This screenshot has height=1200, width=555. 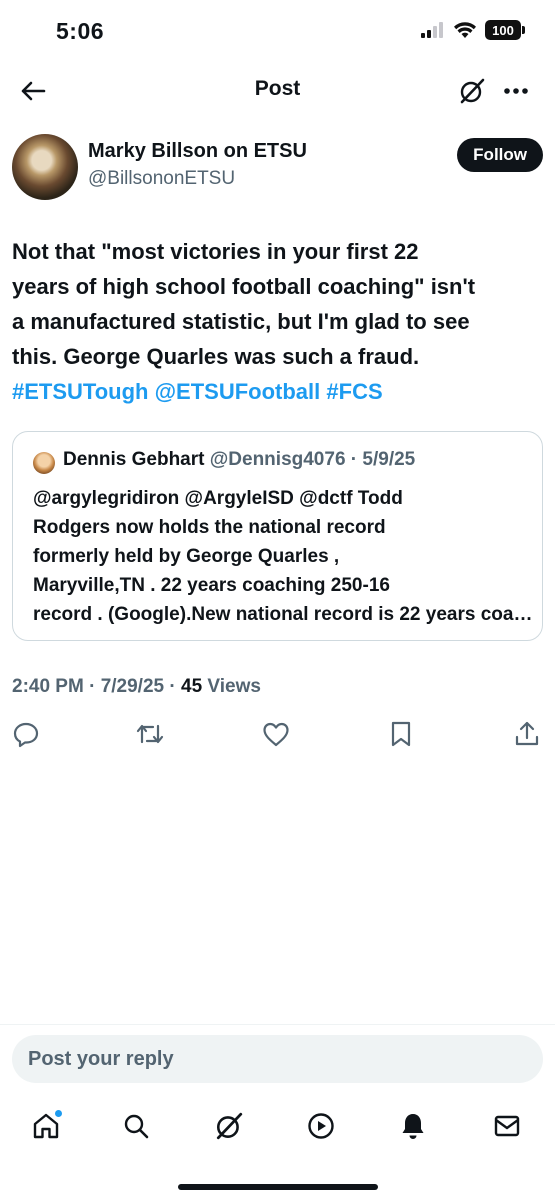 What do you see at coordinates (192, 686) in the screenshot?
I see `views-count: 45` at bounding box center [192, 686].